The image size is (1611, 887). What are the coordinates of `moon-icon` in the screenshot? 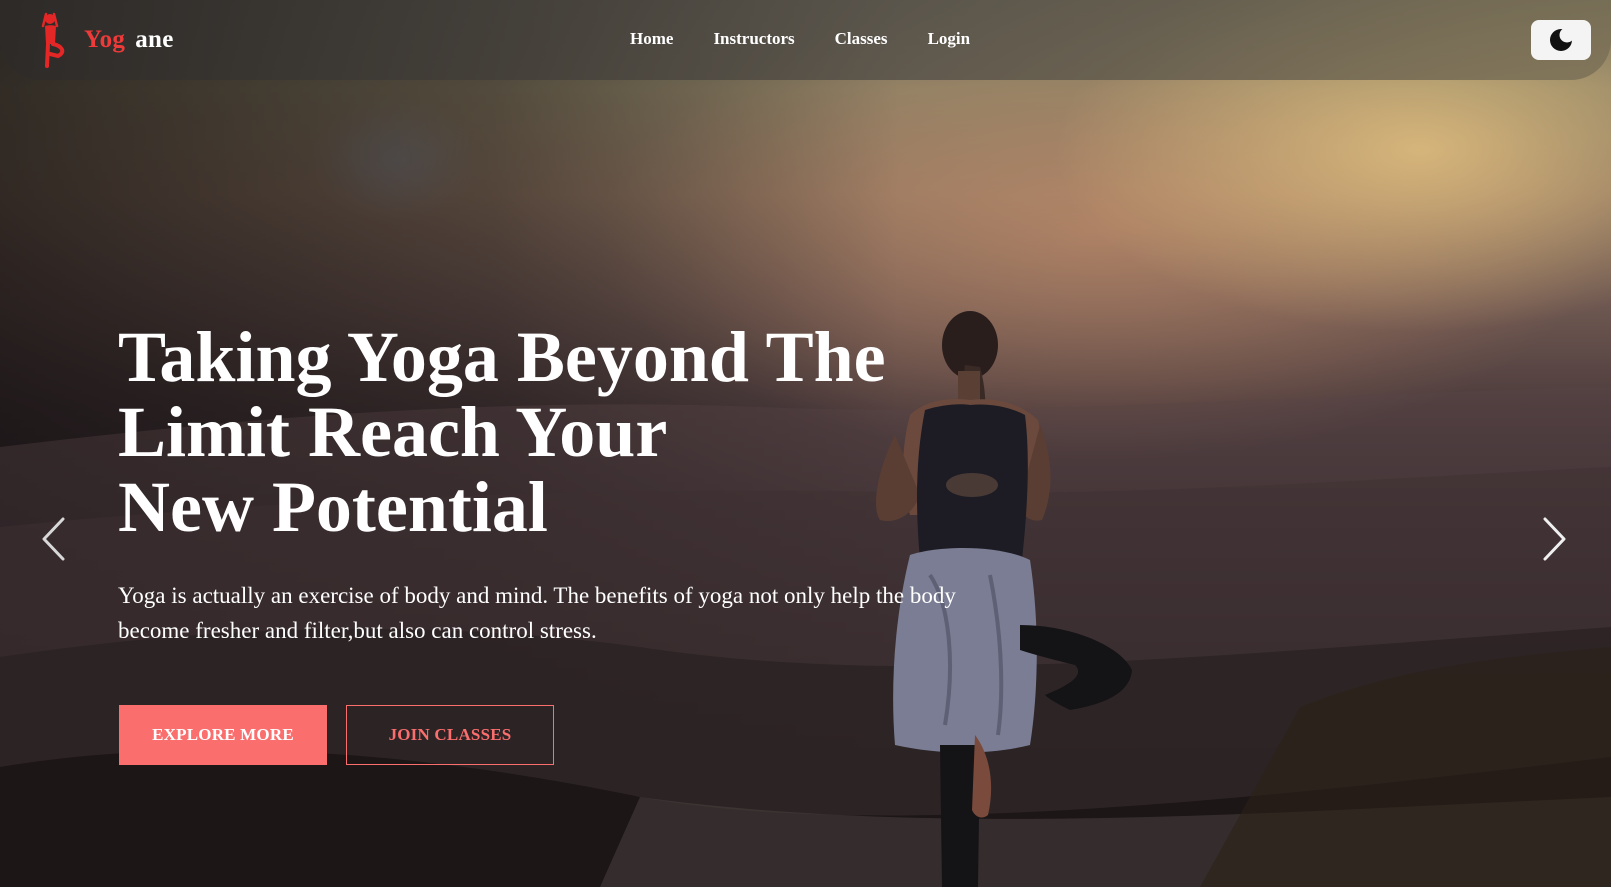 It's located at (1562, 39).